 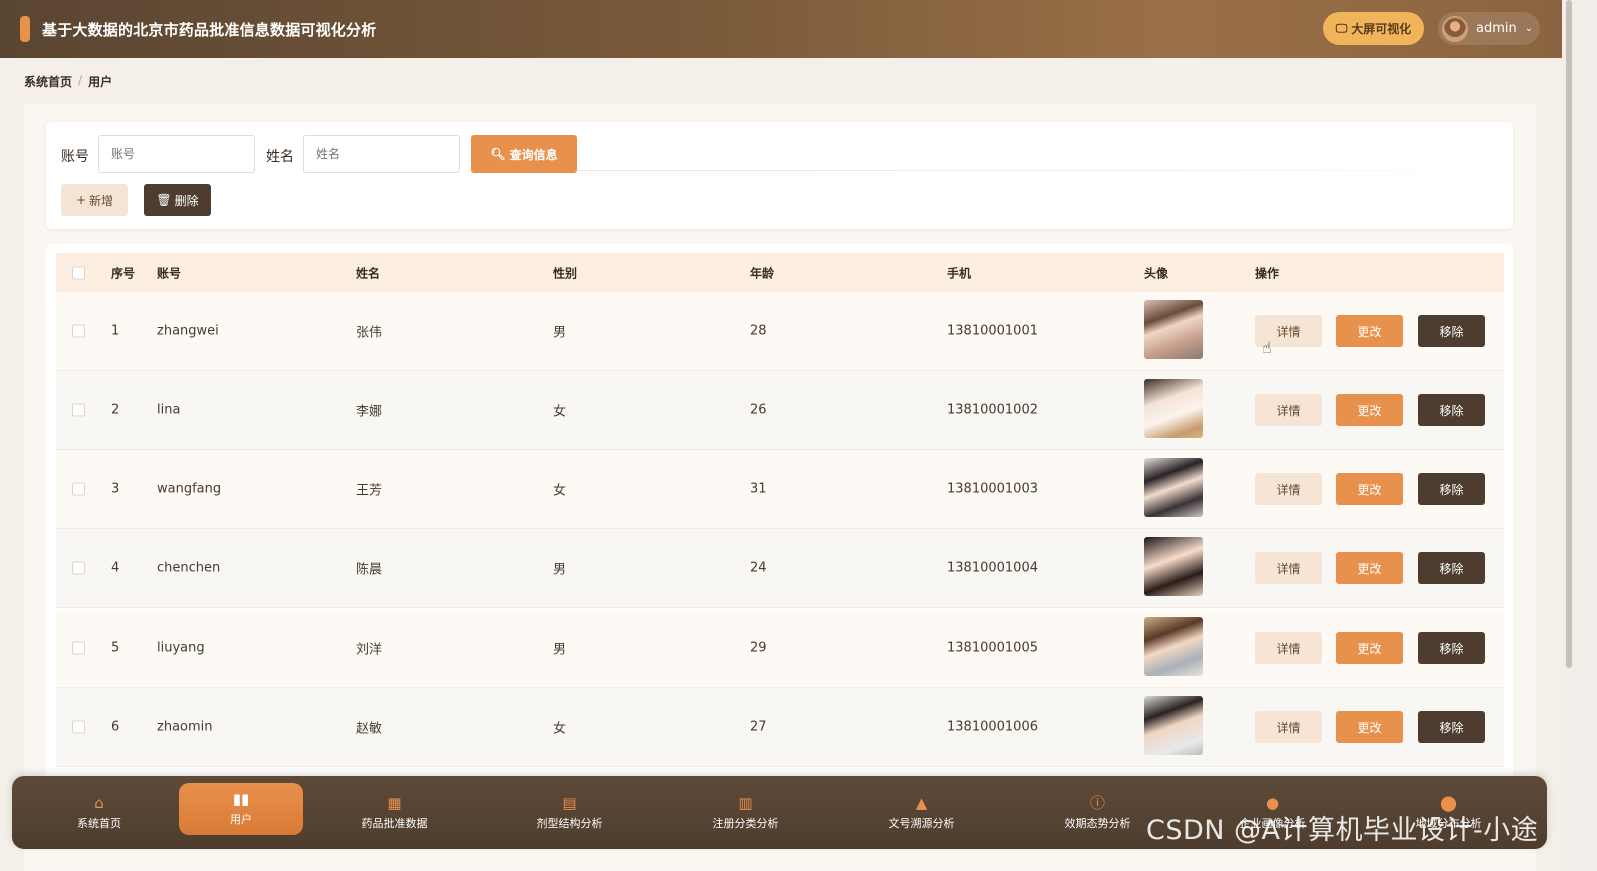 I want to click on monitor-icon: 🖵, so click(x=1341, y=28).